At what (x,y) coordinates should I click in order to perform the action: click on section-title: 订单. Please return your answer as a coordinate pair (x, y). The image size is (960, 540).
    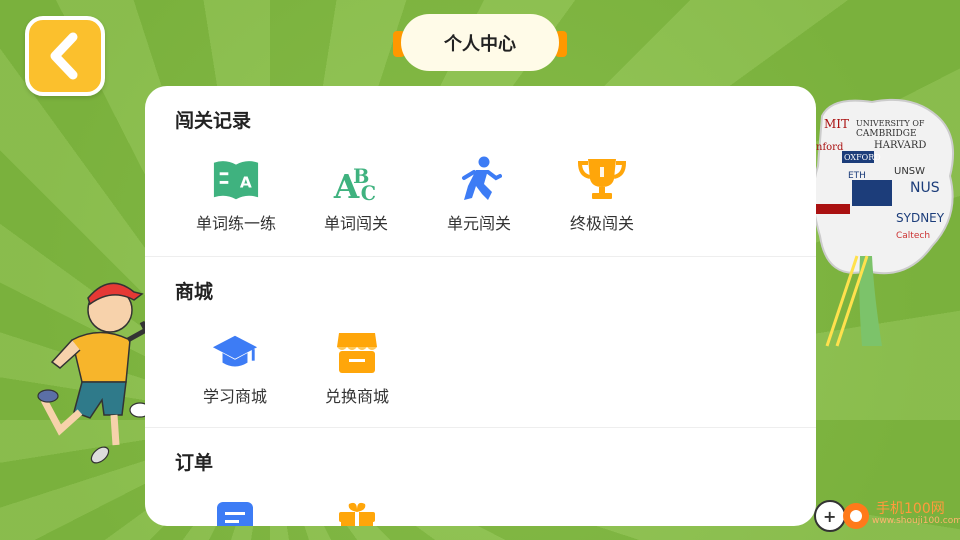
    Looking at the image, I should click on (194, 463).